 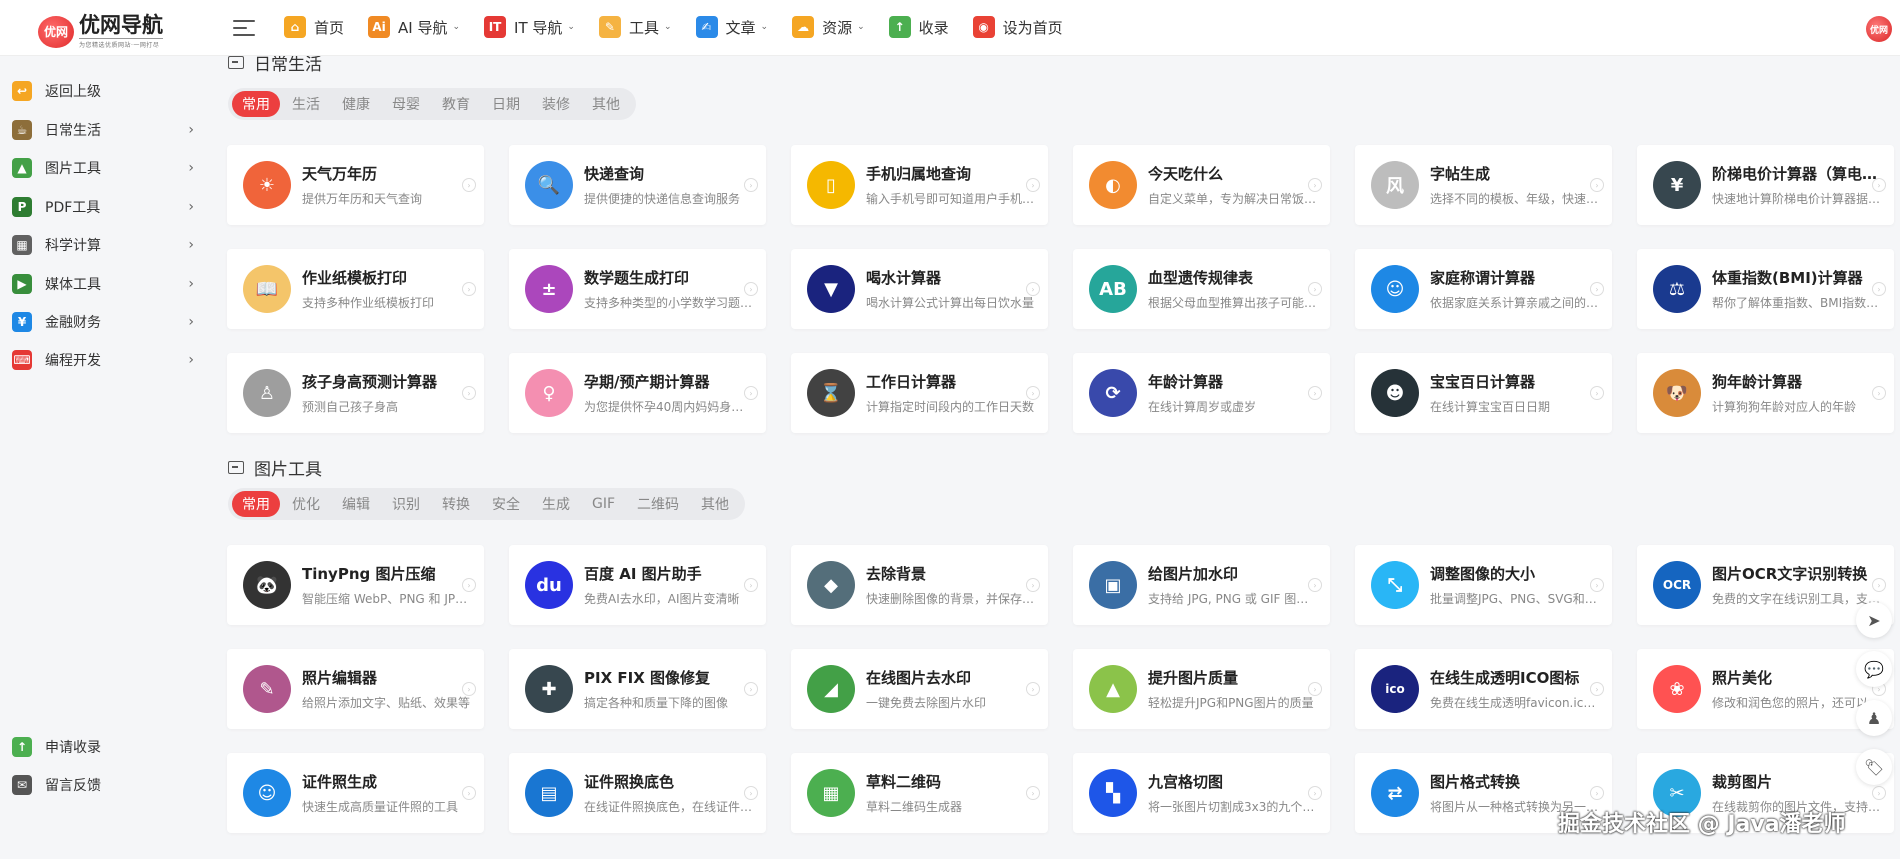 I want to click on card-title: 血型遗传规律表, so click(x=1201, y=278).